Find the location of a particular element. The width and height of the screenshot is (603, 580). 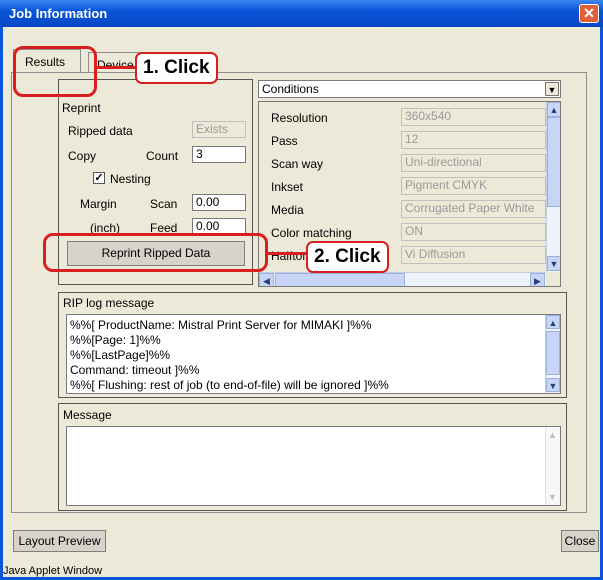

rip-log-v-thumb is located at coordinates (553, 353).